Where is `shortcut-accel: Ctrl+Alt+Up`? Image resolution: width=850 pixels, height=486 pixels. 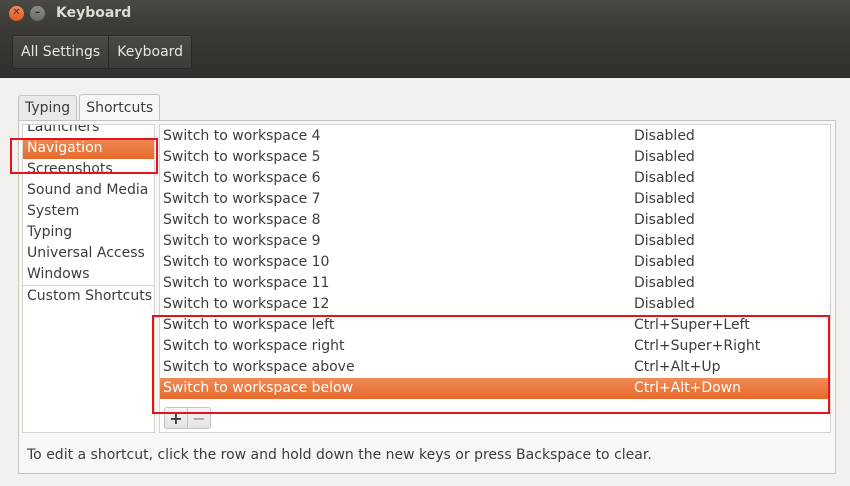
shortcut-accel: Ctrl+Alt+Up is located at coordinates (677, 367).